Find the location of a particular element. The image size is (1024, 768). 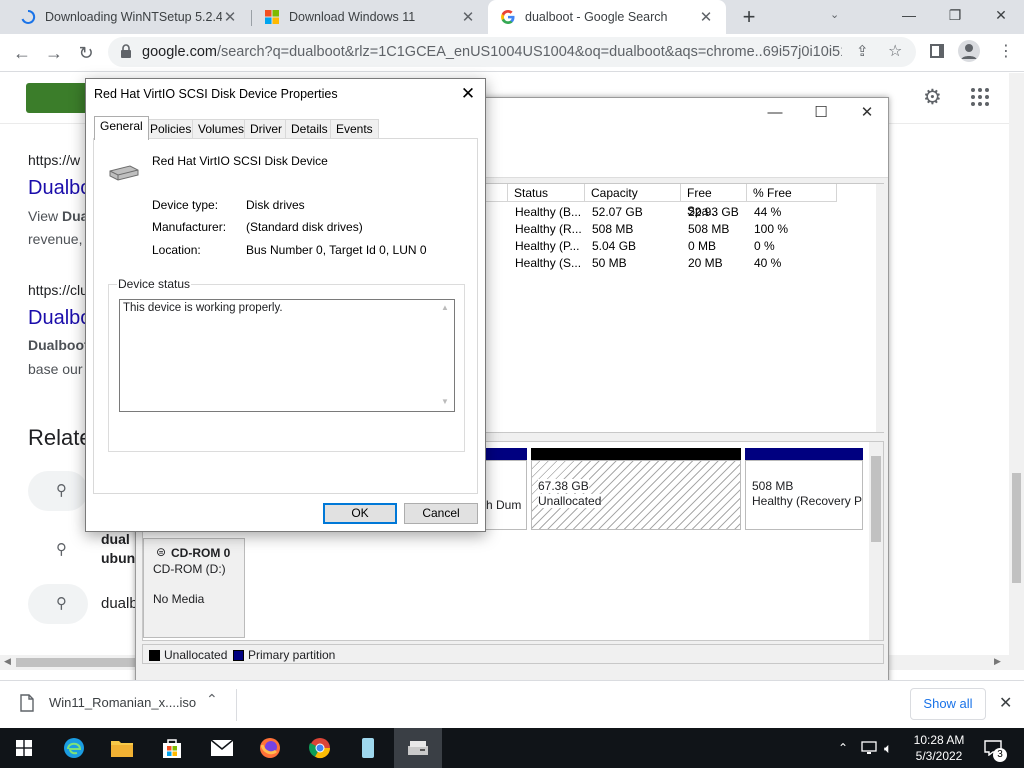

start-button is located at coordinates (24, 748).